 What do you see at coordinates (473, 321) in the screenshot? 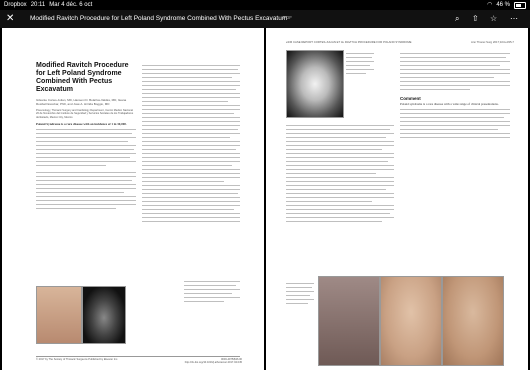
I see `postoperative-photo-side` at bounding box center [473, 321].